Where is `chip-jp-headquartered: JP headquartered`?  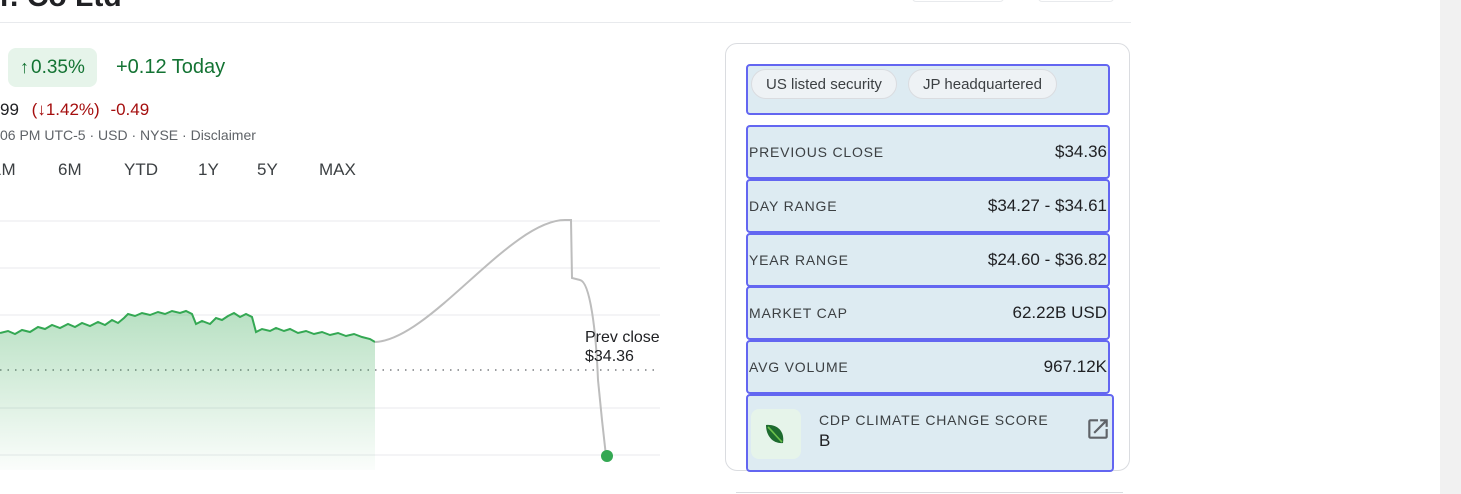
chip-jp-headquartered: JP headquartered is located at coordinates (982, 84).